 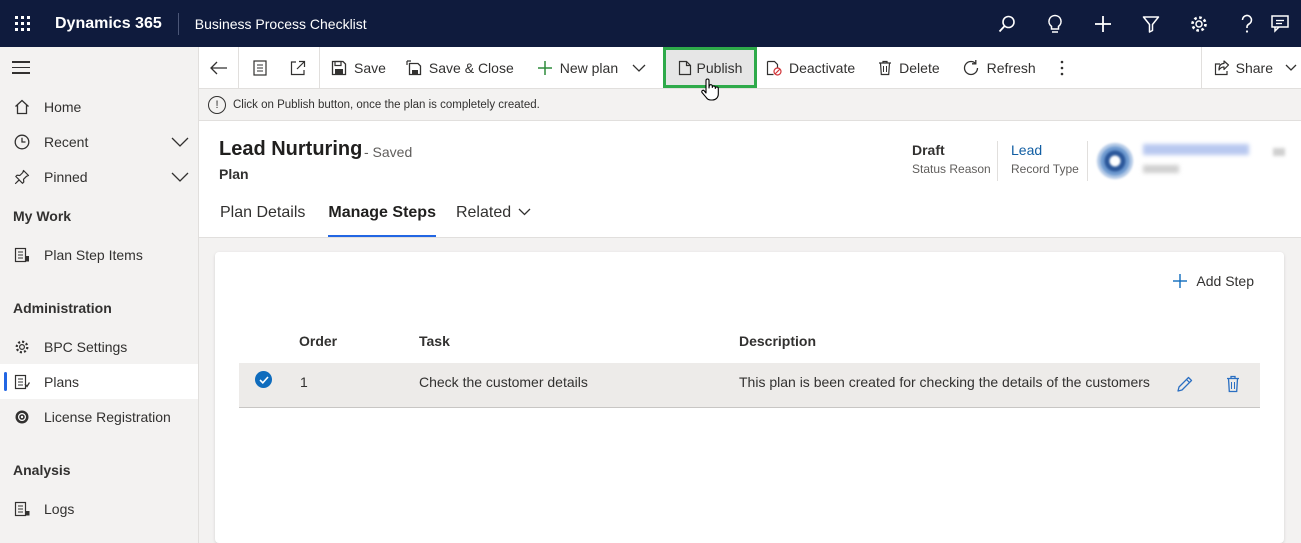 What do you see at coordinates (907, 68) in the screenshot?
I see `delete-button: Delete` at bounding box center [907, 68].